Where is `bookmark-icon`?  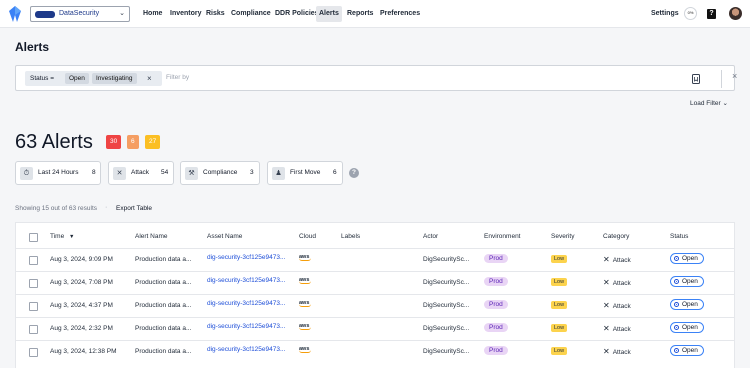
bookmark-icon is located at coordinates (696, 79).